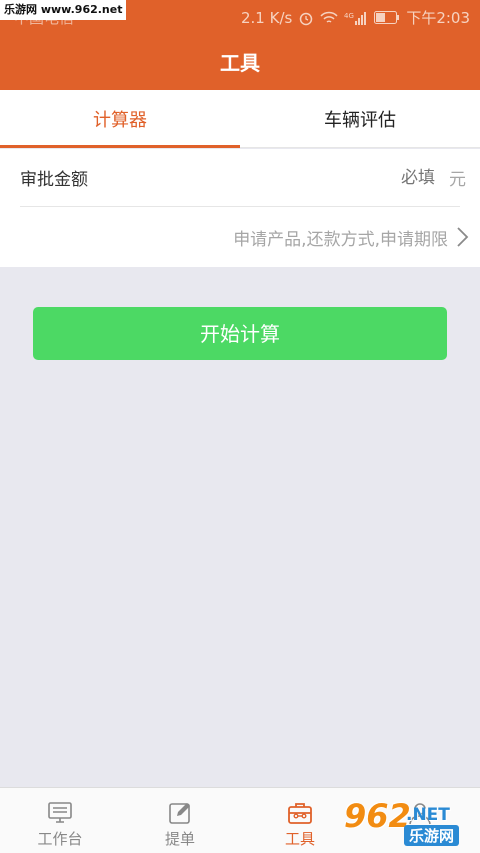 Image resolution: width=480 pixels, height=853 pixels. I want to click on nav-label-tools: 工具, so click(299, 839).